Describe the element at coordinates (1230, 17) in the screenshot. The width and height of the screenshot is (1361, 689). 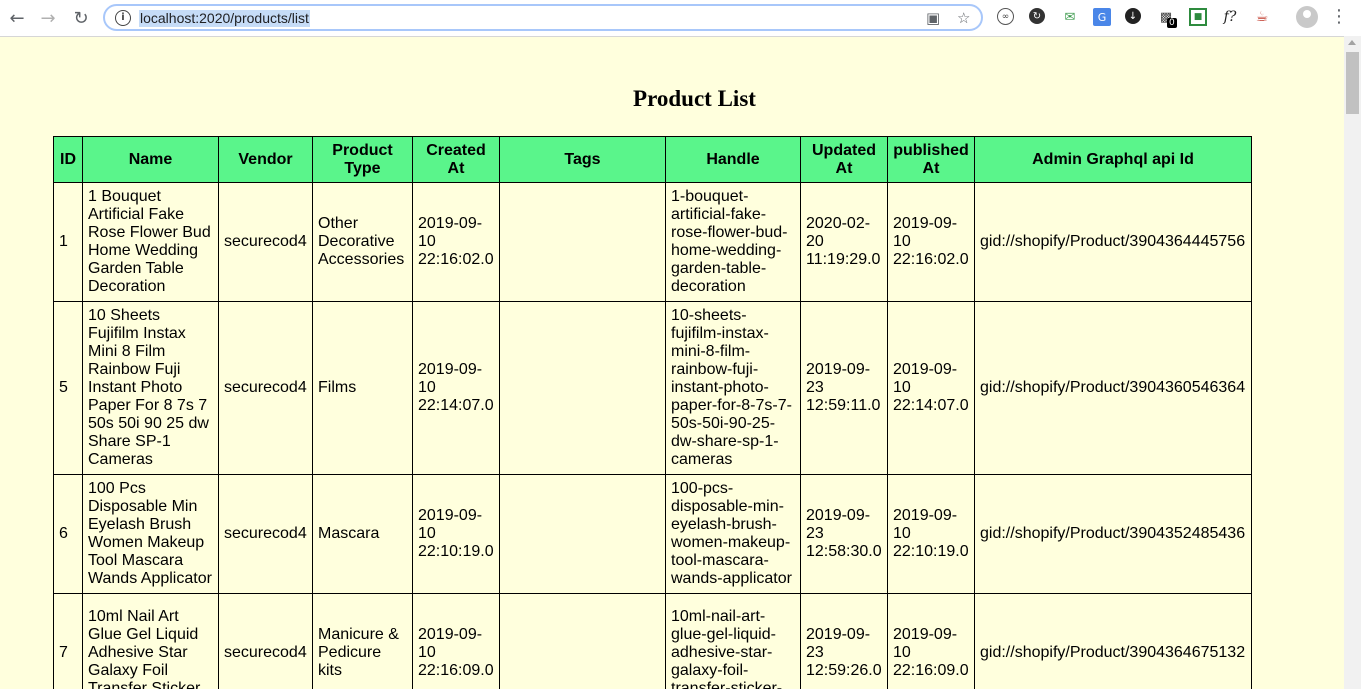
I see `extension-fx-icon: f?` at that location.